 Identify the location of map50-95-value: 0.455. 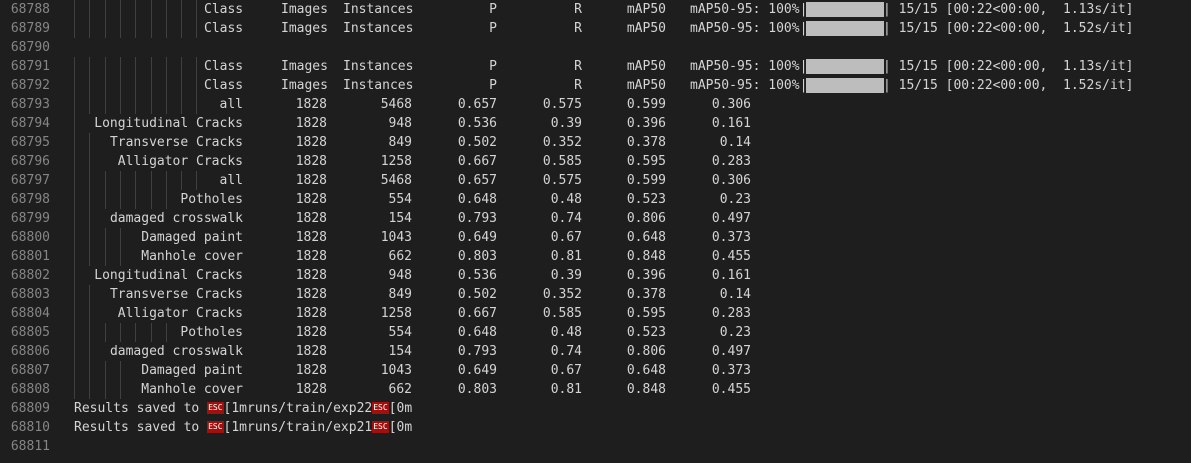
(731, 256).